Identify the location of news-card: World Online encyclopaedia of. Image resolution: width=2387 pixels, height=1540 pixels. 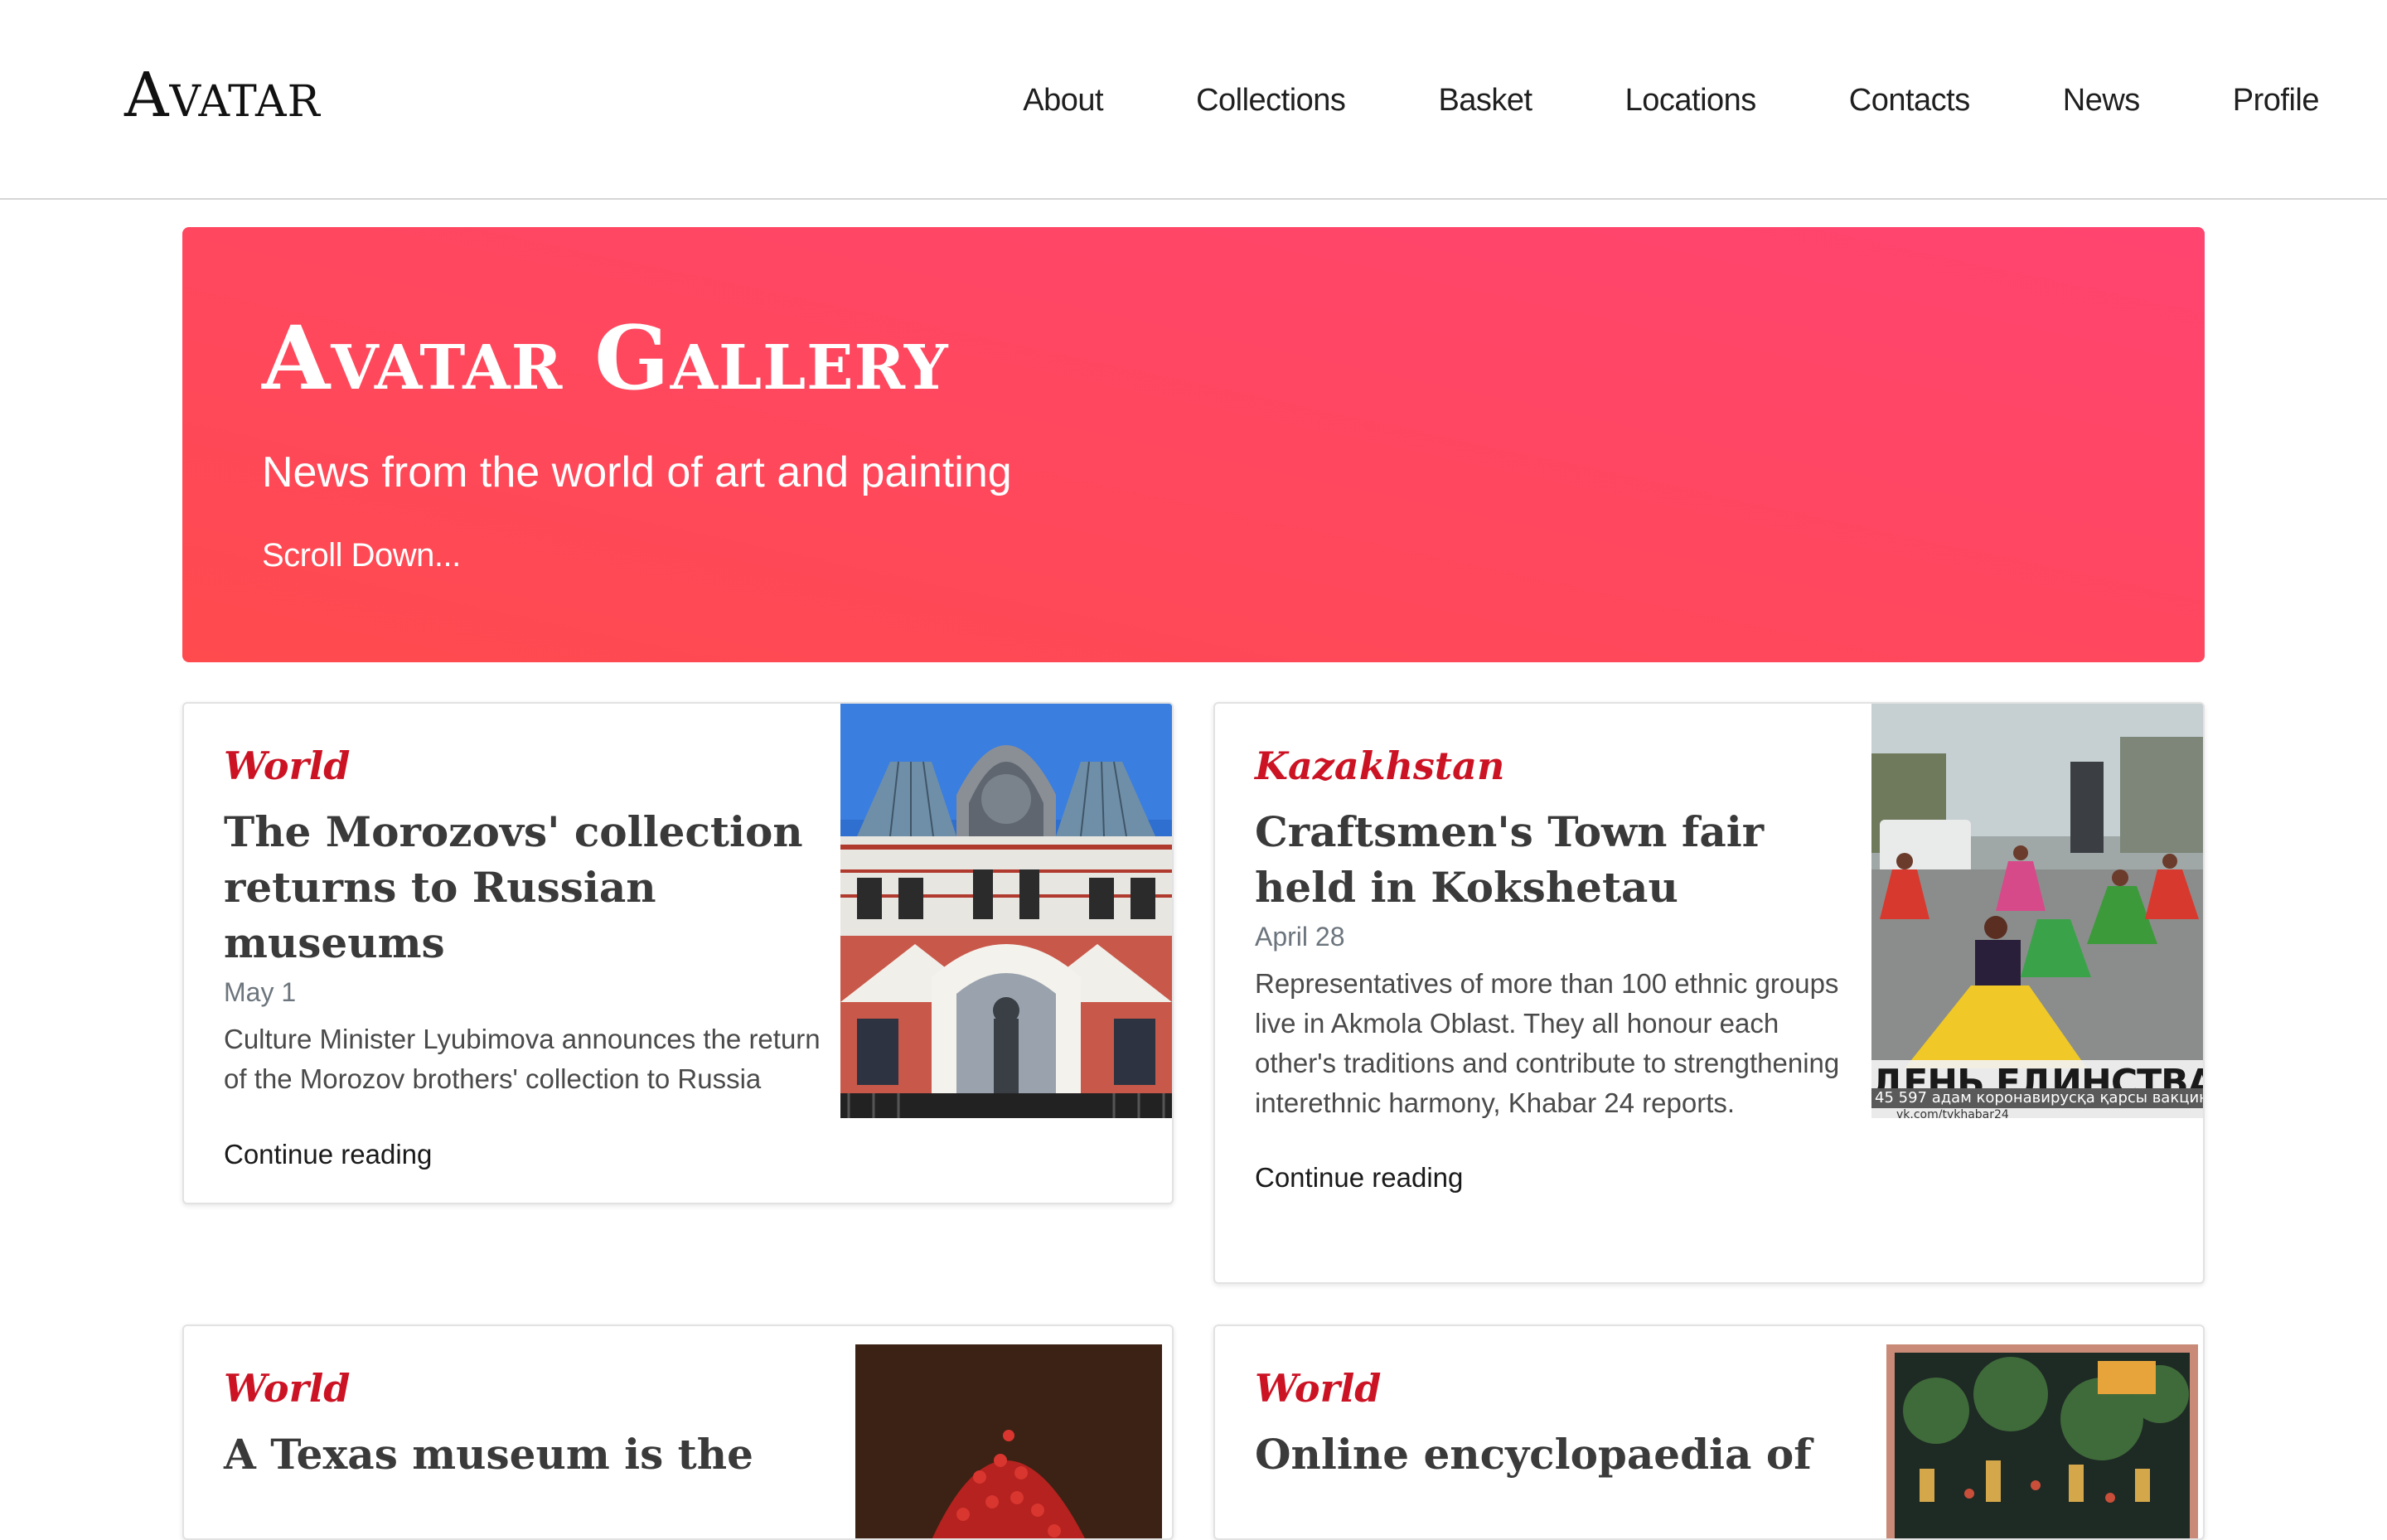
(1709, 1432).